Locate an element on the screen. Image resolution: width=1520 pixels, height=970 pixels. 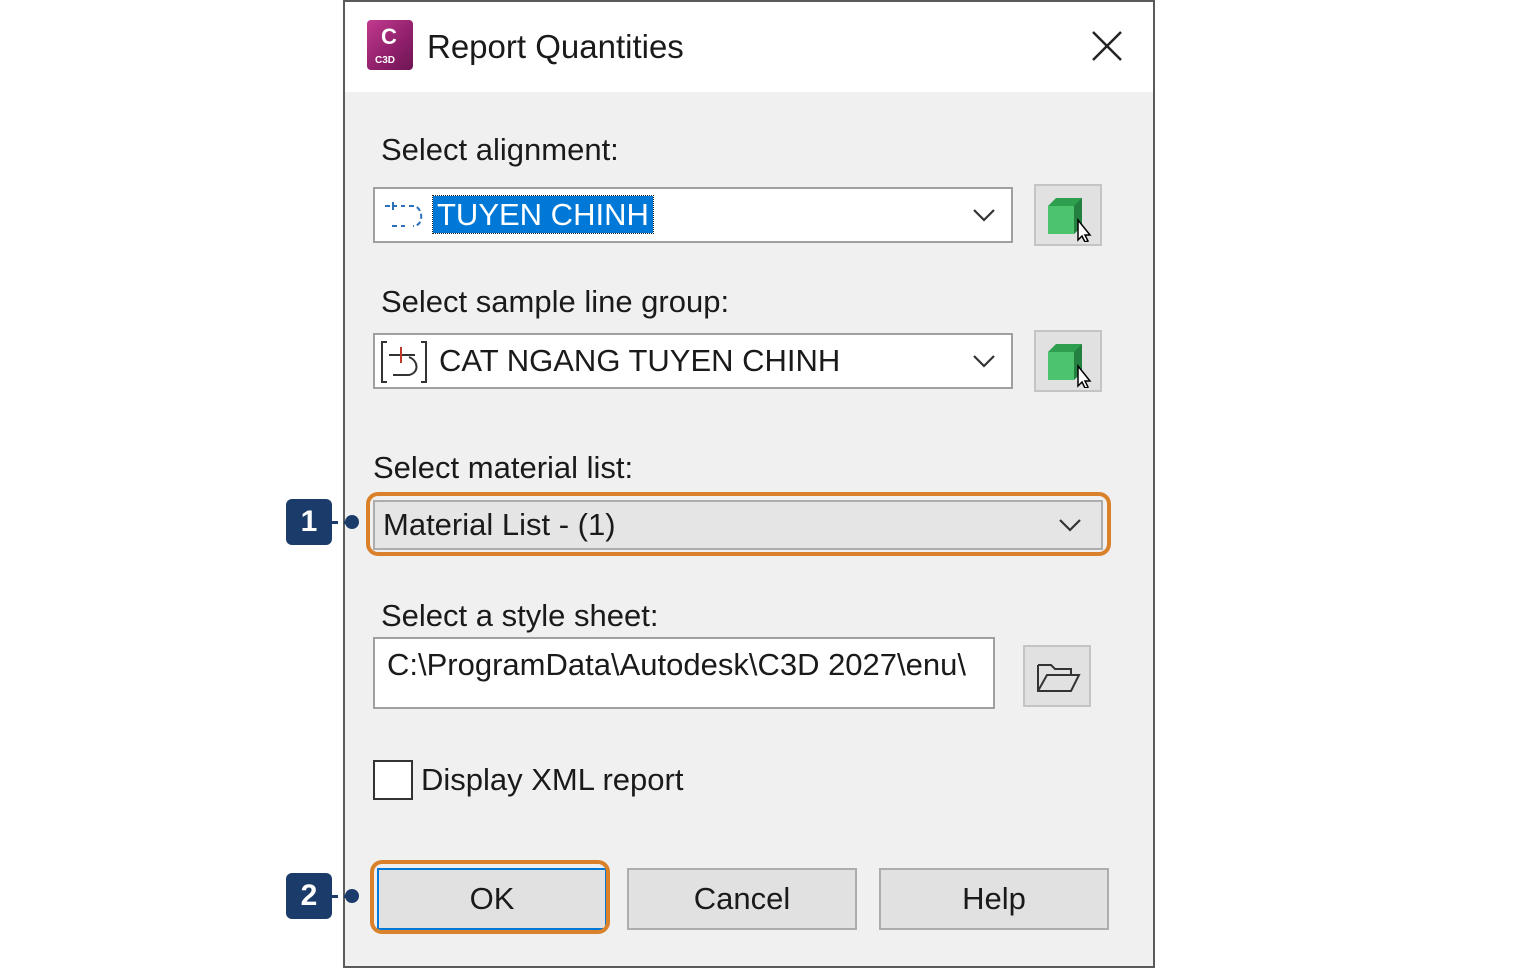
pick-sample-line-group-button is located at coordinates (1068, 361).